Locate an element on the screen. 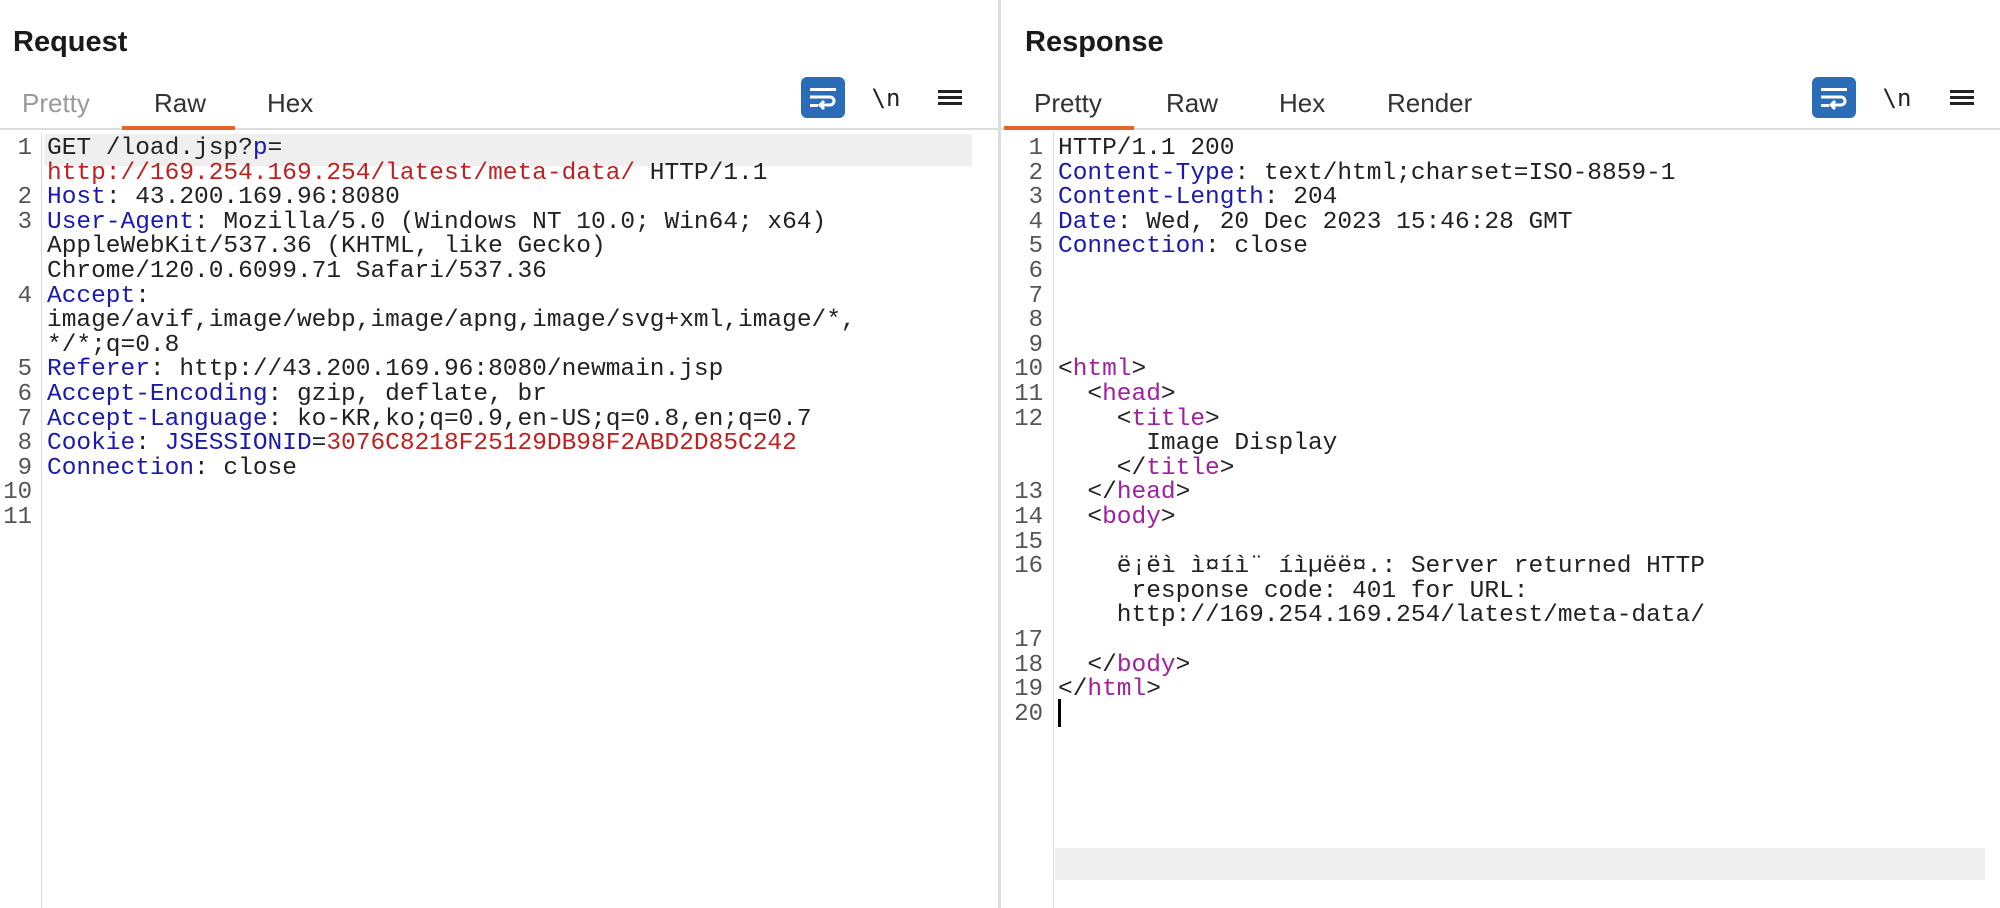 The image size is (2000, 908). response-title: Response is located at coordinates (1094, 42).